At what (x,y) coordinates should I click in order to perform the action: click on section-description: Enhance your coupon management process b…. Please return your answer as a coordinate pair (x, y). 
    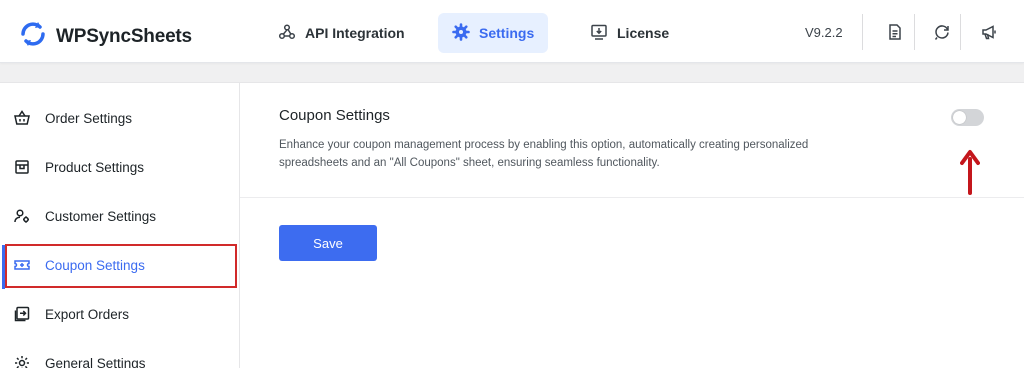
    Looking at the image, I should click on (544, 154).